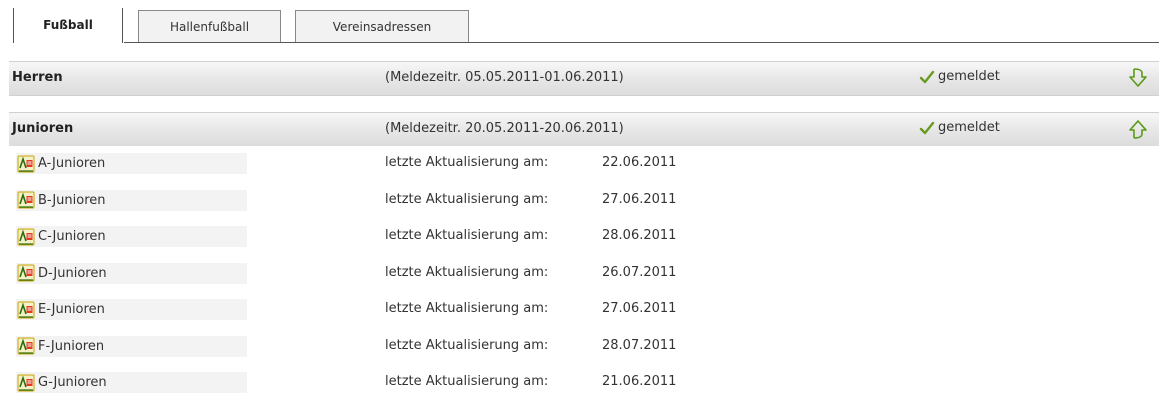  I want to click on section-title: Herren, so click(37, 77).